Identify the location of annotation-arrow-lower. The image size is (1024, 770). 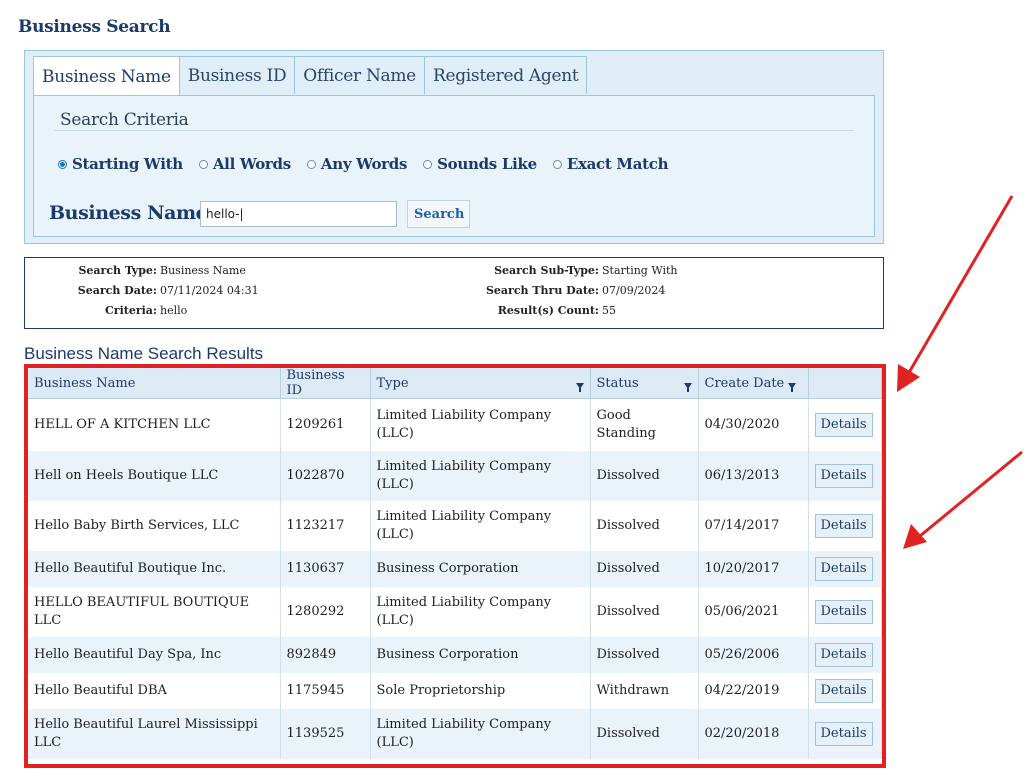
(963, 499).